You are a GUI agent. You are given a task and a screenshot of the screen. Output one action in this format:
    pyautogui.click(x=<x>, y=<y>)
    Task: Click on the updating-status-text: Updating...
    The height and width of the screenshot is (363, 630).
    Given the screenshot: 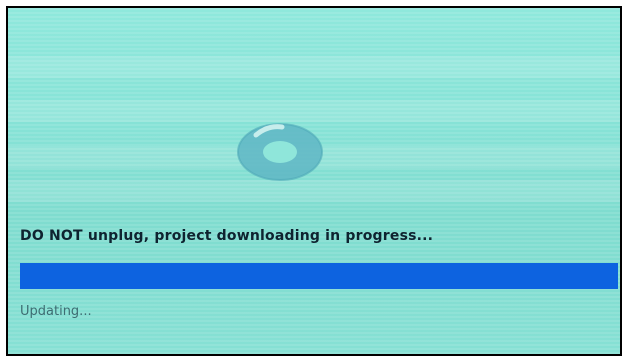 What is the action you would take?
    pyautogui.click(x=56, y=311)
    